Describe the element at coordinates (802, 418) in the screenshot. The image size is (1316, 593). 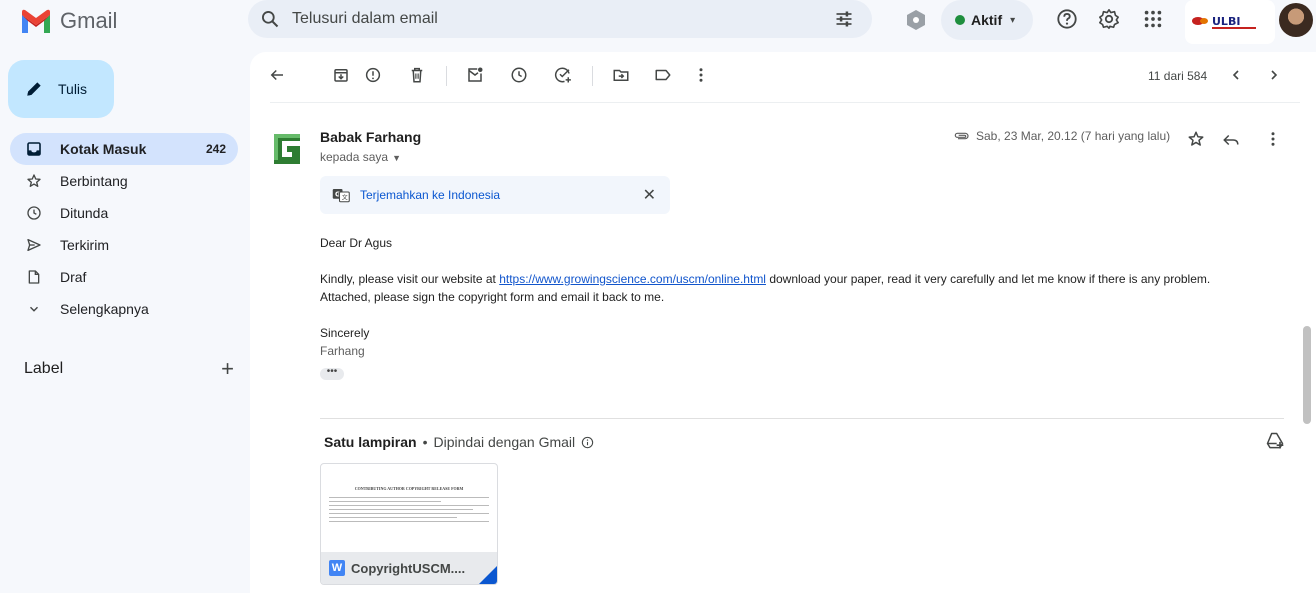
I see `attachments-divider` at that location.